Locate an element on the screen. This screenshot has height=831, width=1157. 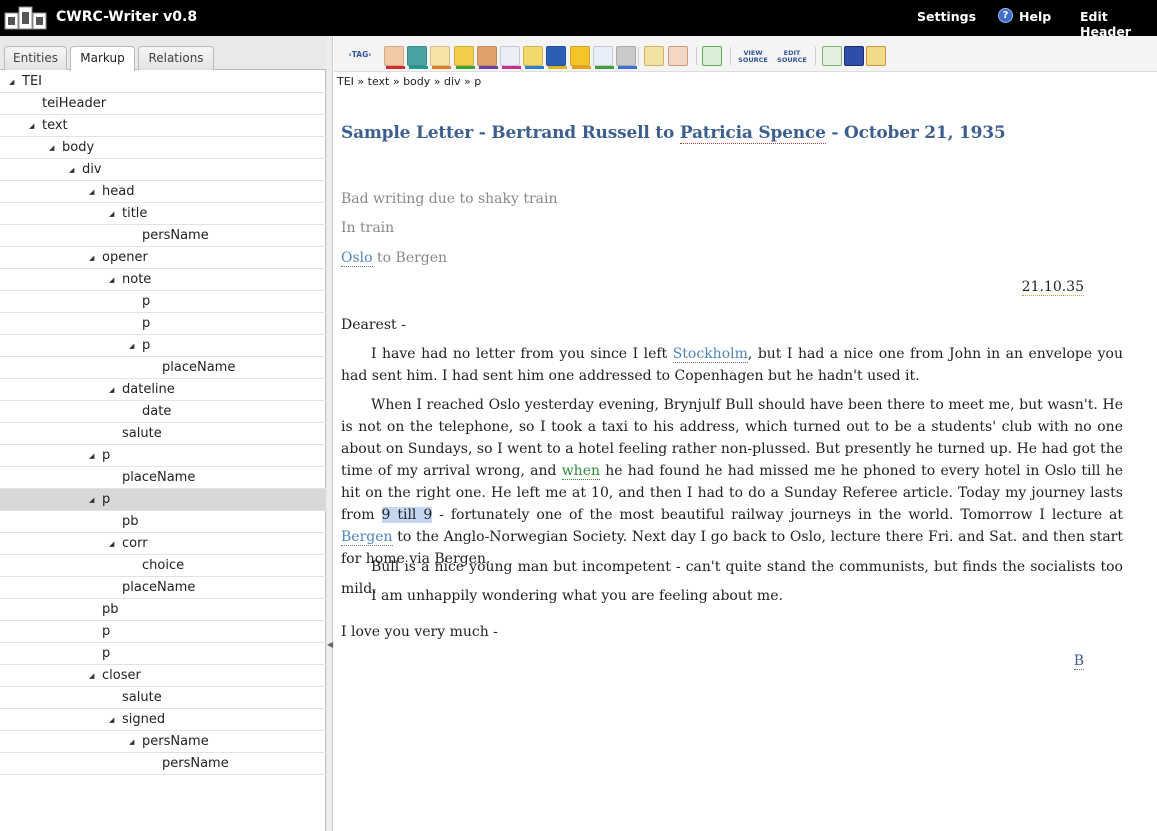
tree-node-label: teiHeader is located at coordinates (74, 103).